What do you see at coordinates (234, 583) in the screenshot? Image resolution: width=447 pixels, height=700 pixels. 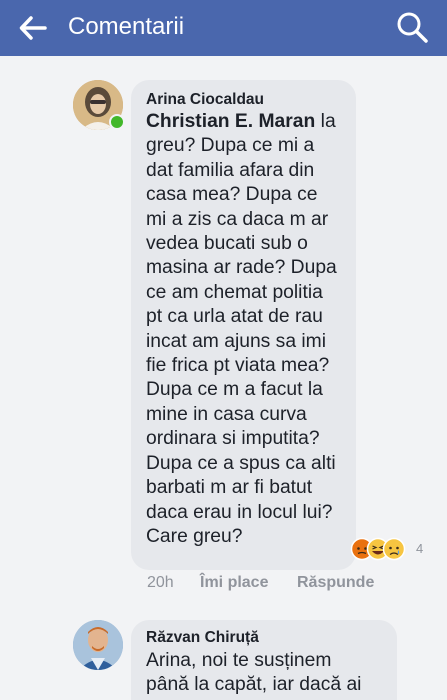 I see `like-button: Îmi place` at bounding box center [234, 583].